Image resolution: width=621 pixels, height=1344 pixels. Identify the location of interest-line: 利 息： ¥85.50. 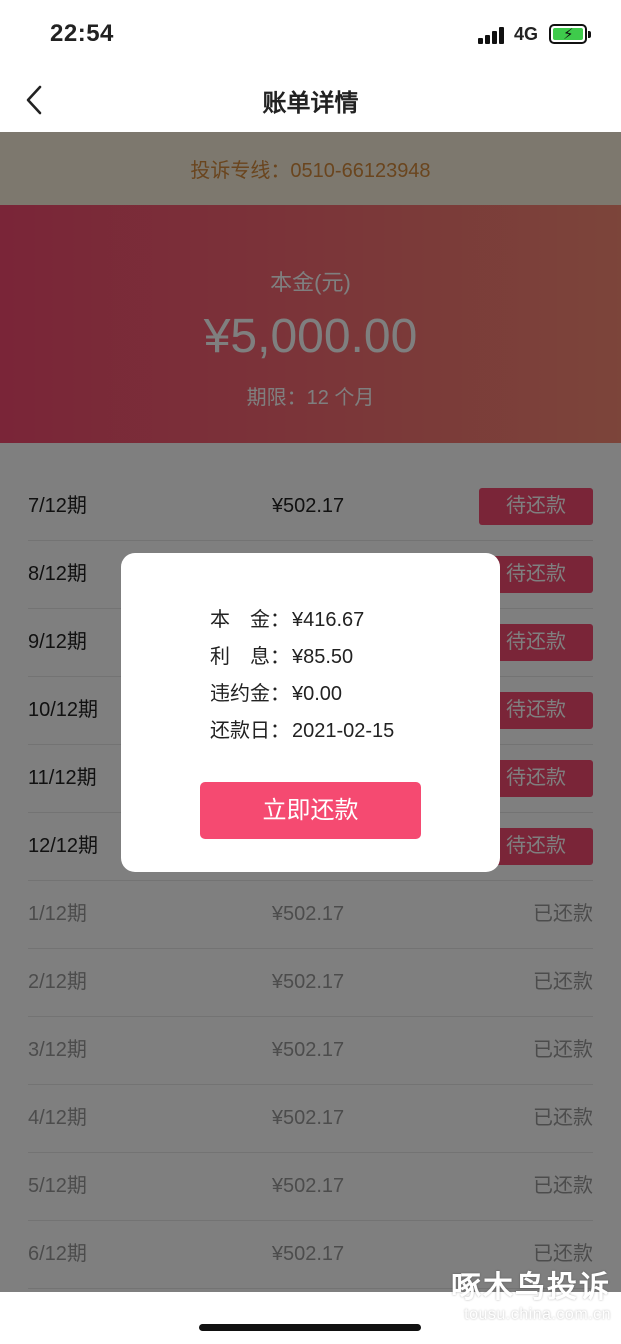
(302, 660).